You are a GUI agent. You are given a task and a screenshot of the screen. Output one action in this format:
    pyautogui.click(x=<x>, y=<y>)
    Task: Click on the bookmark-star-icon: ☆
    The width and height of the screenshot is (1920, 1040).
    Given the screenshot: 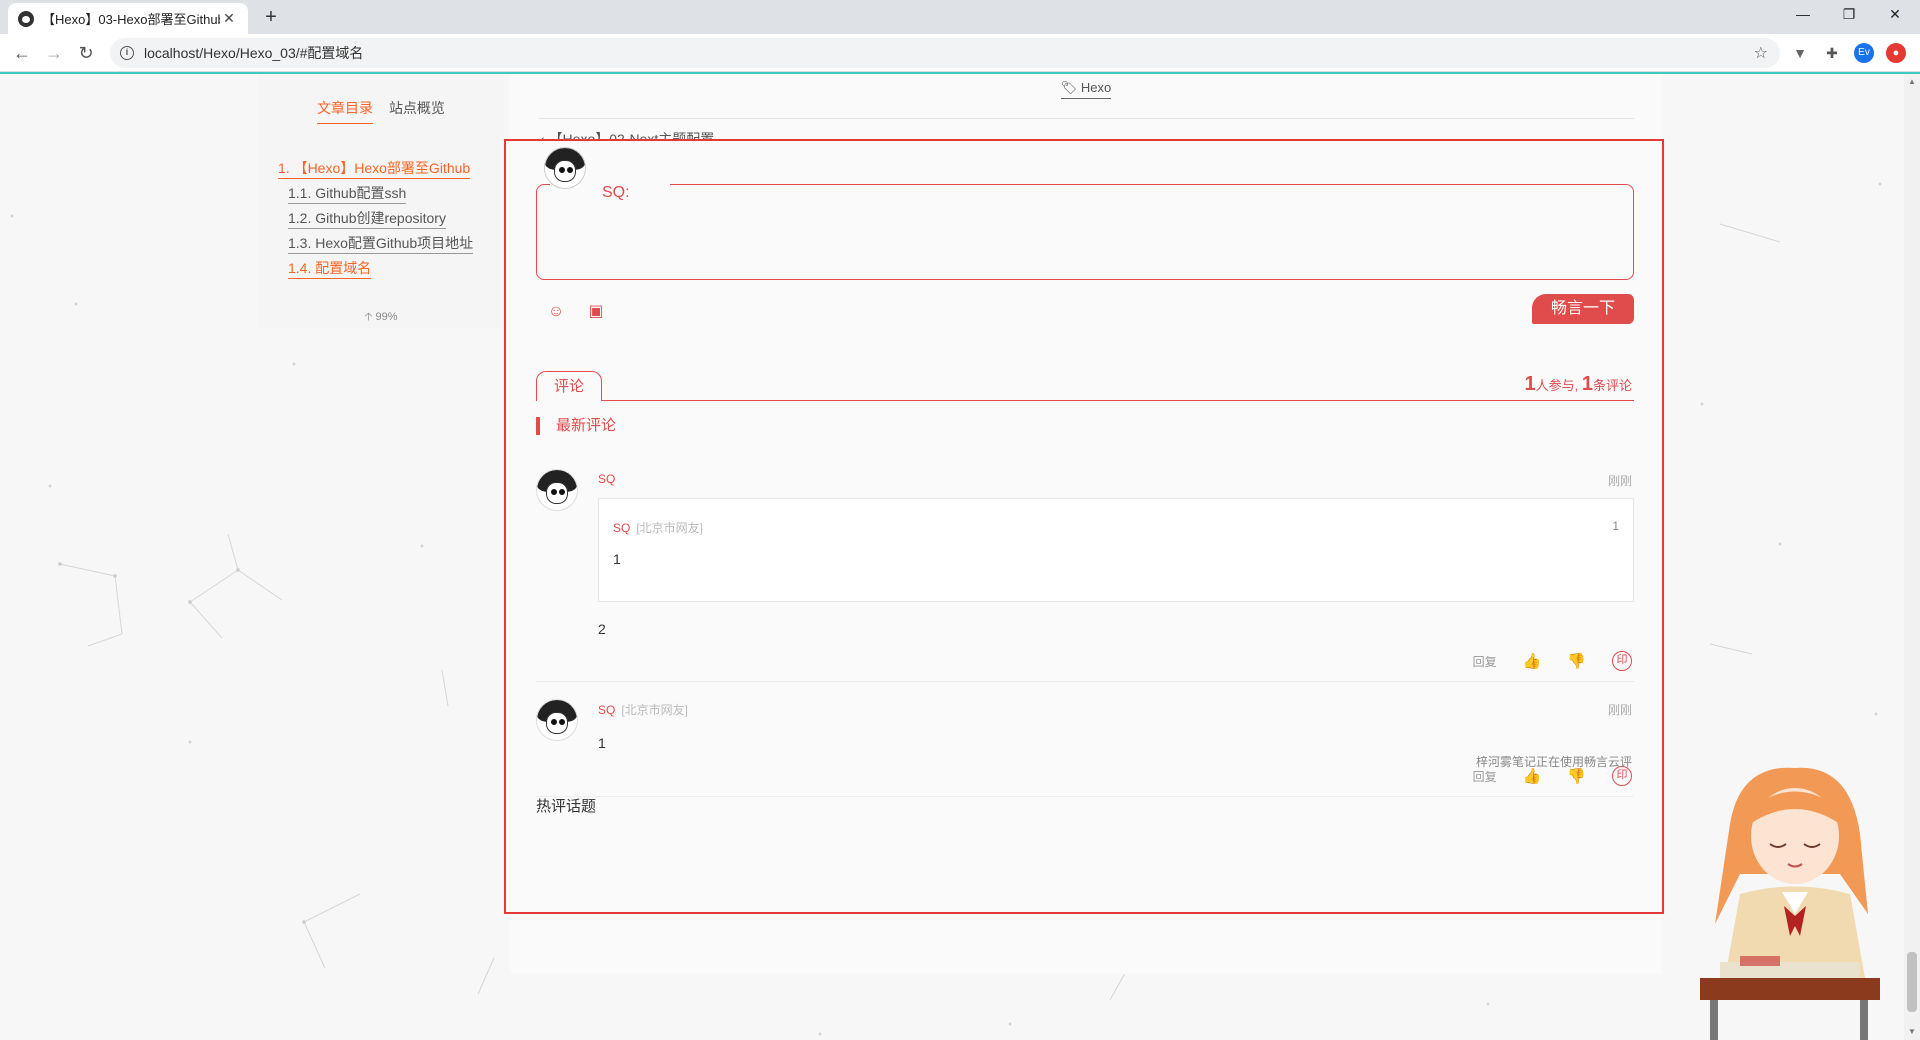 What is the action you would take?
    pyautogui.click(x=1761, y=53)
    